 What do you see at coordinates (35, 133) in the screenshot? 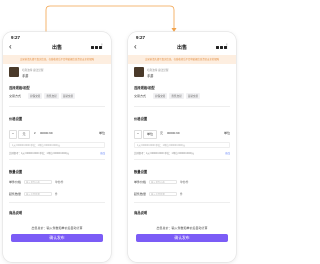
I see `currency-symbol: ¥` at bounding box center [35, 133].